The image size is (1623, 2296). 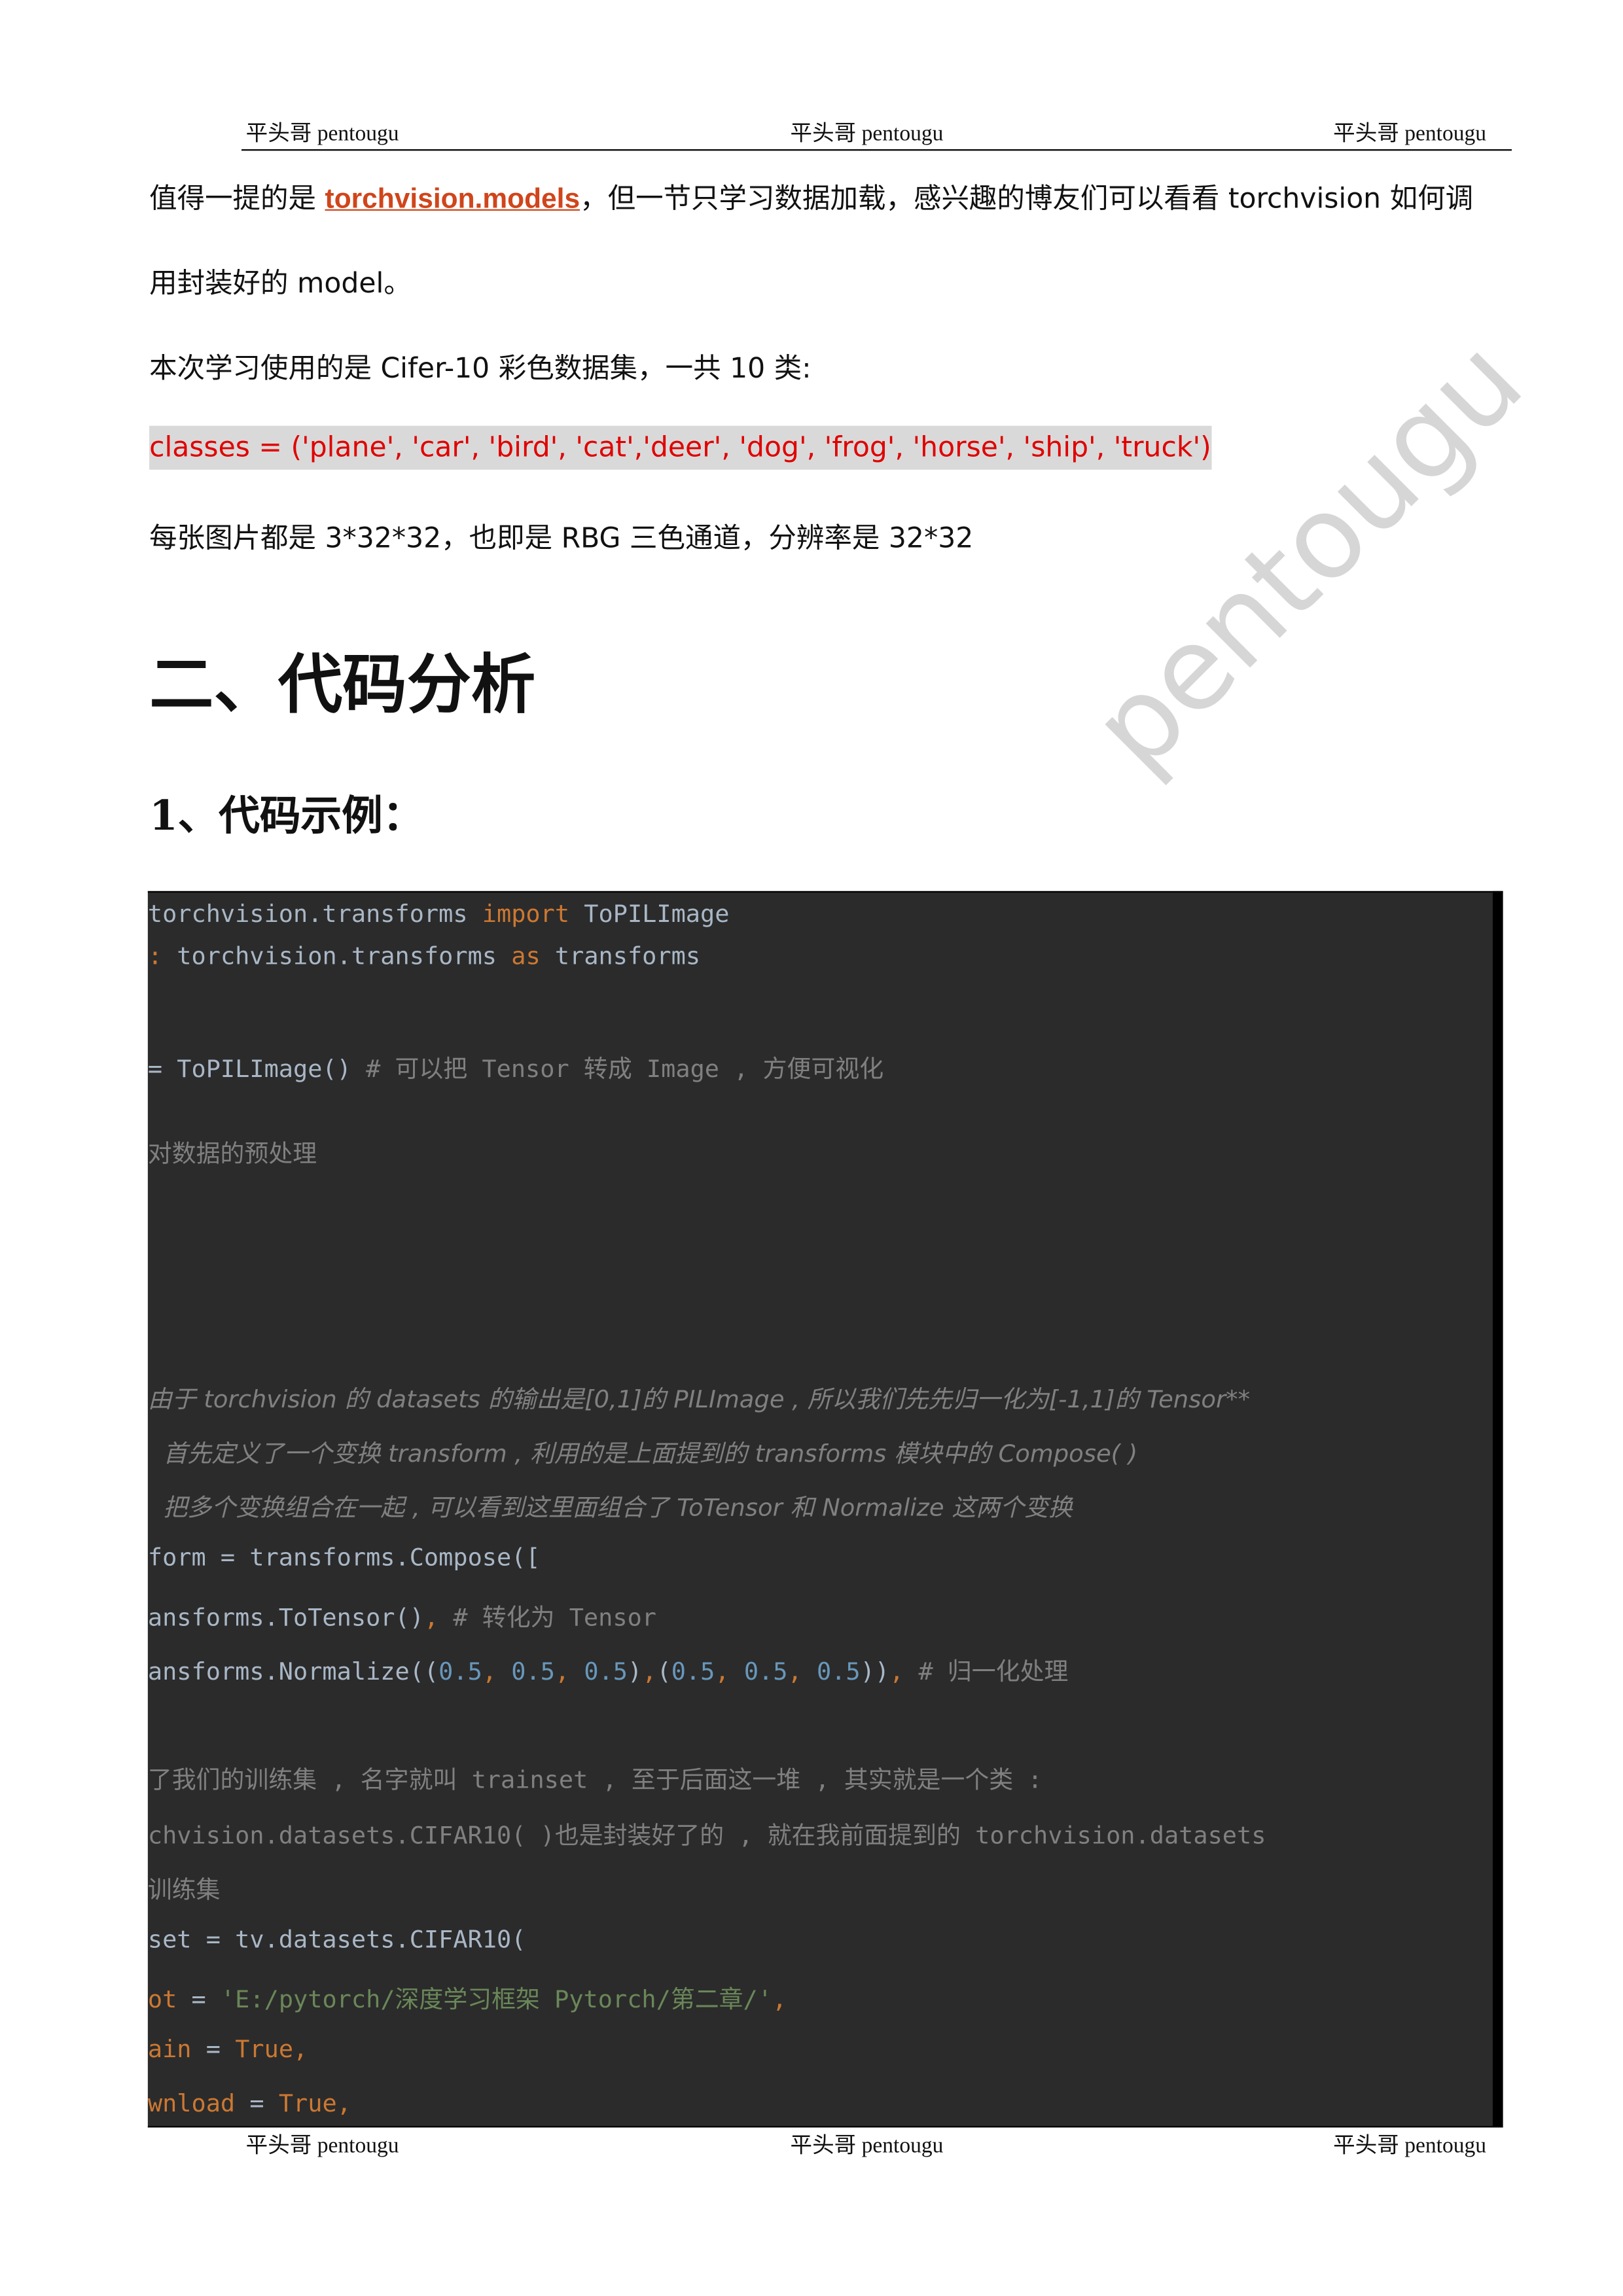 I want to click on header-left: 平头哥 pentougu, so click(x=322, y=134).